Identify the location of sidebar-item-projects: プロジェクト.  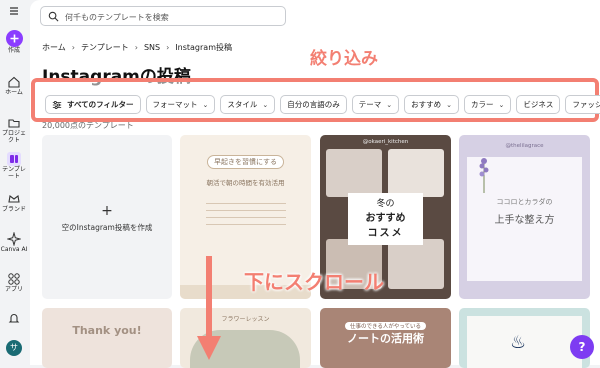
(14, 130).